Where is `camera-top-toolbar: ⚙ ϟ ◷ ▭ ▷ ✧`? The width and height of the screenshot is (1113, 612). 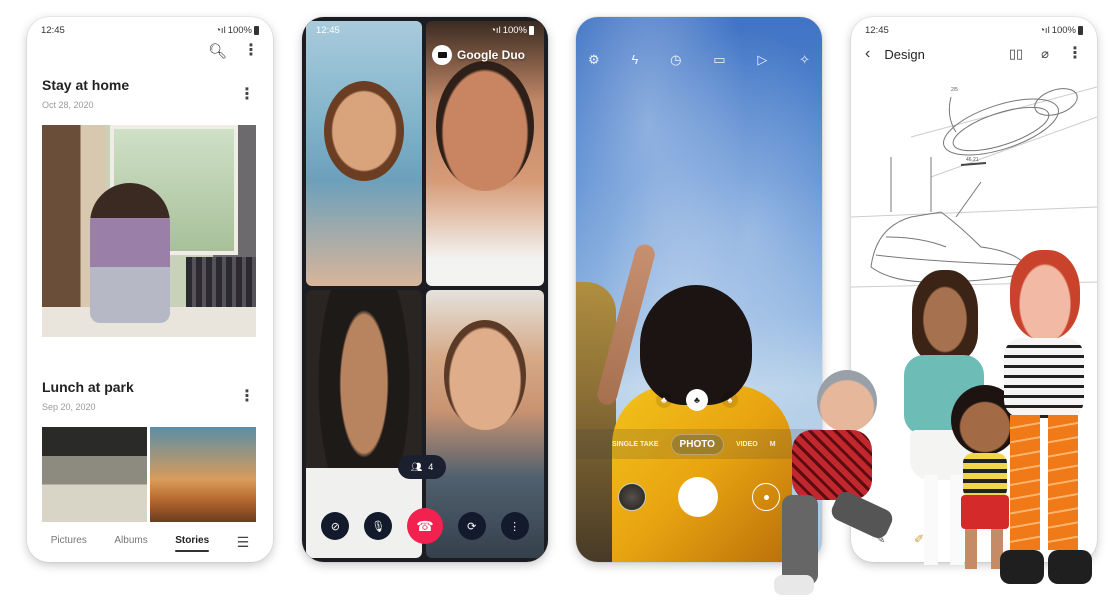
camera-top-toolbar: ⚙ ϟ ◷ ▭ ▷ ✧ is located at coordinates (699, 60).